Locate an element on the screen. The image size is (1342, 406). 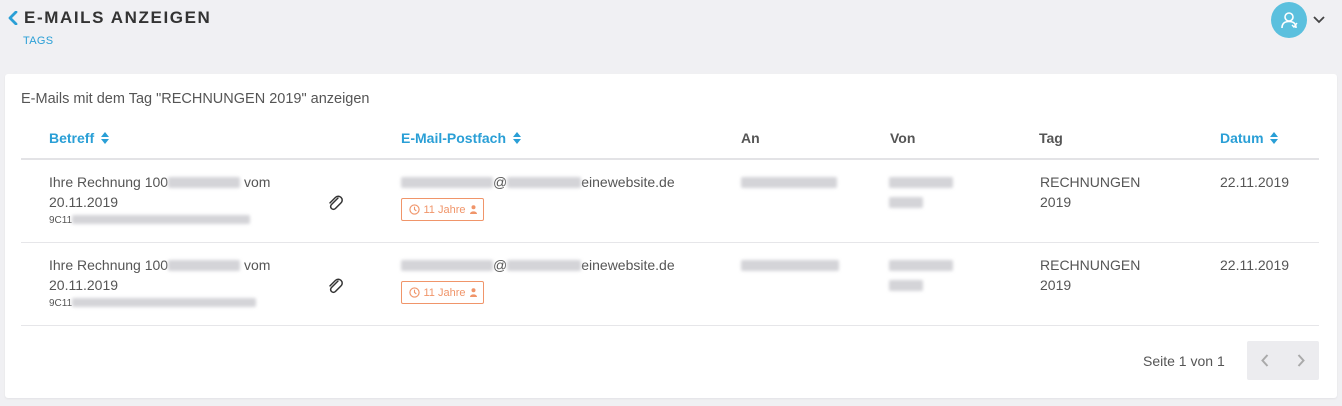
column-header-tag: Tag is located at coordinates (1051, 138).